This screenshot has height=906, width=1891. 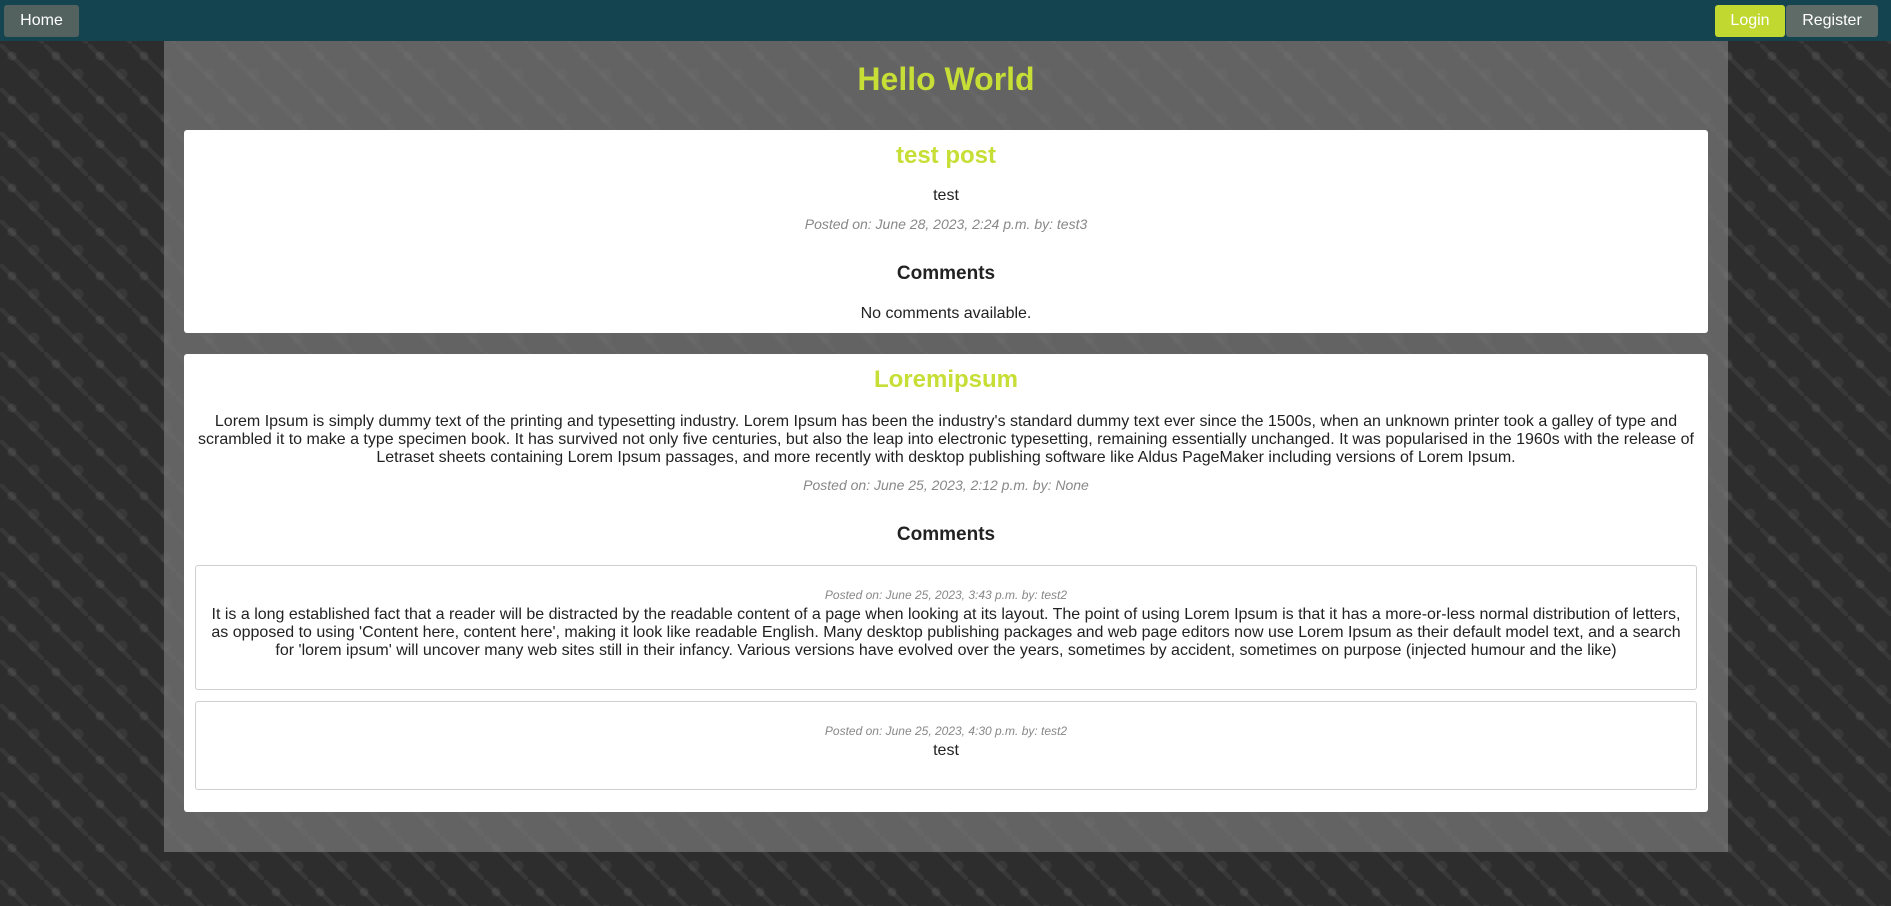 I want to click on home-button: Home, so click(x=41, y=21).